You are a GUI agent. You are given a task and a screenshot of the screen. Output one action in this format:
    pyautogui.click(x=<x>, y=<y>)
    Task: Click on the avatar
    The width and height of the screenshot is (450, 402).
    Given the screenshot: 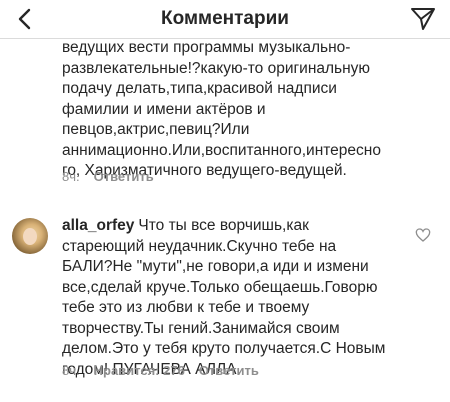 What is the action you would take?
    pyautogui.click(x=30, y=236)
    